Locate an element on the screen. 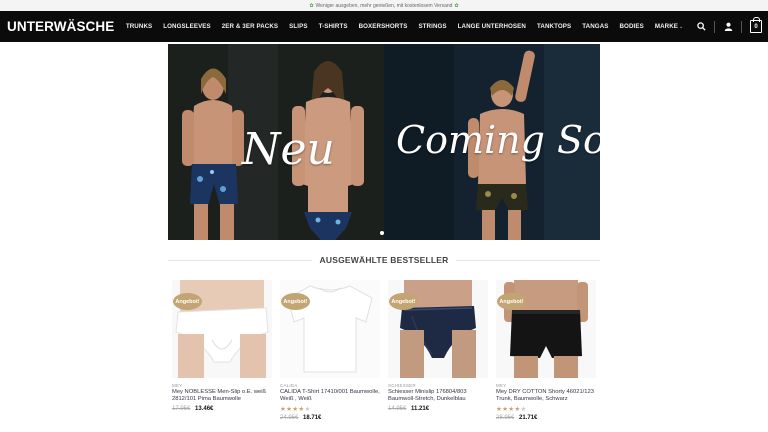 The height and width of the screenshot is (432, 768). slider-dots is located at coordinates (382, 233).